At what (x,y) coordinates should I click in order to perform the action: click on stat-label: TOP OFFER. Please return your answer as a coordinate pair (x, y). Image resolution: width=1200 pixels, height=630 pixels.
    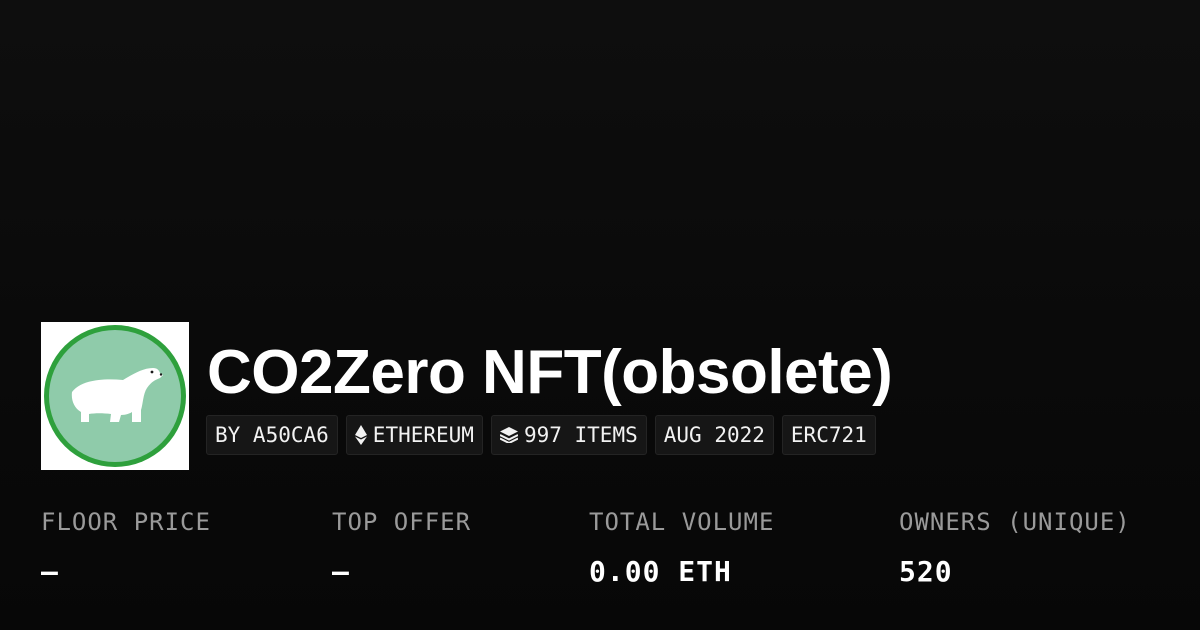
    Looking at the image, I should click on (402, 522).